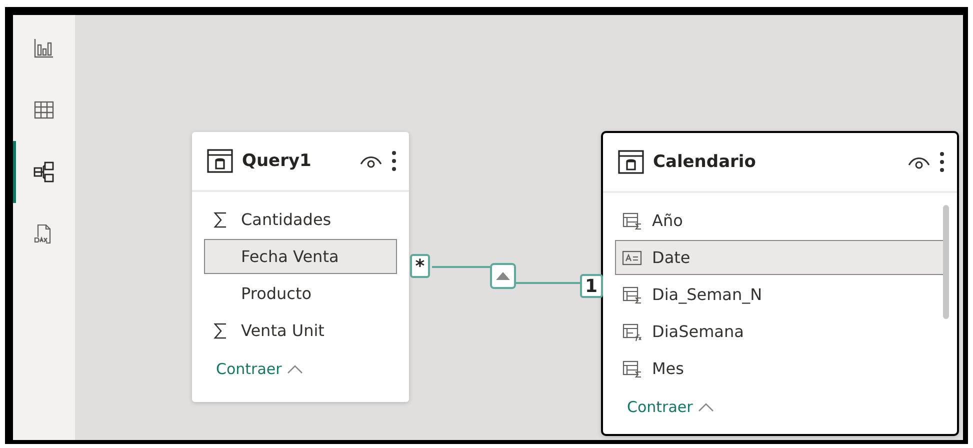 This screenshot has height=448, width=973. What do you see at coordinates (591, 286) in the screenshot?
I see `cardinality-label: 1` at bounding box center [591, 286].